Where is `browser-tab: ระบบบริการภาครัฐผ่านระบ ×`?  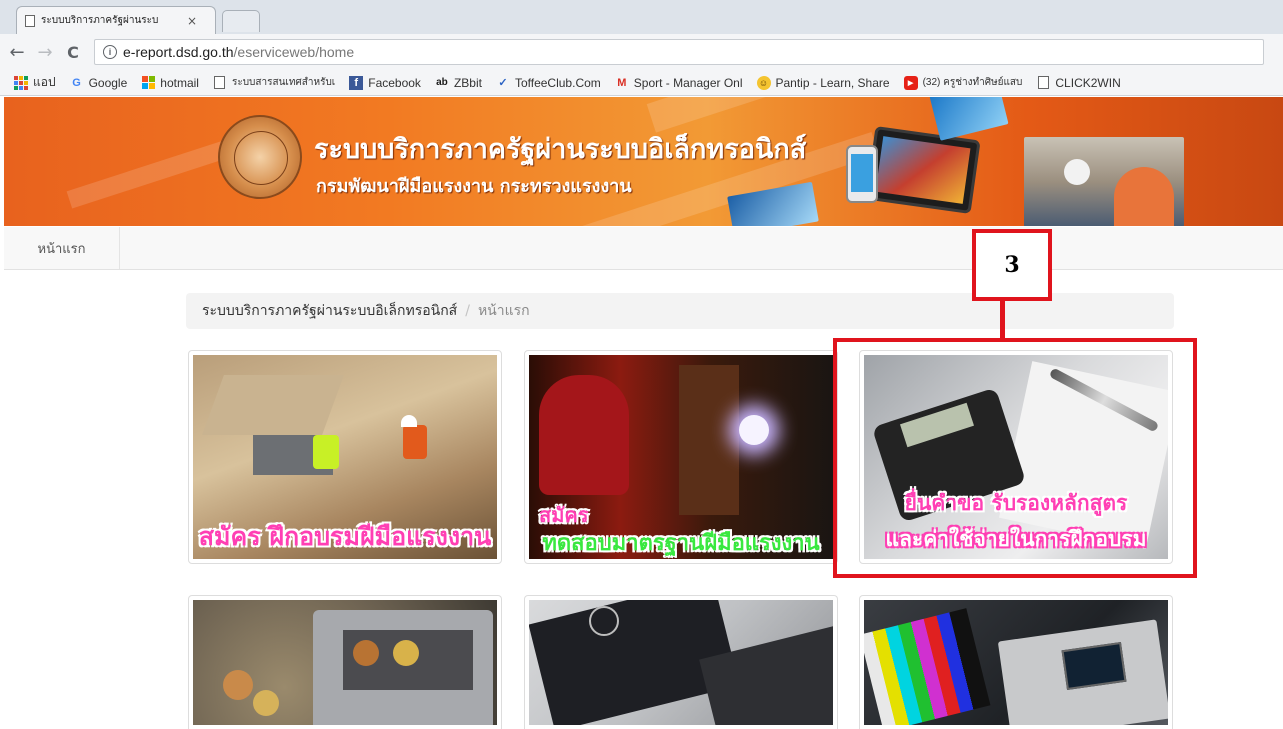 browser-tab: ระบบบริการภาครัฐผ่านระบ × is located at coordinates (116, 20).